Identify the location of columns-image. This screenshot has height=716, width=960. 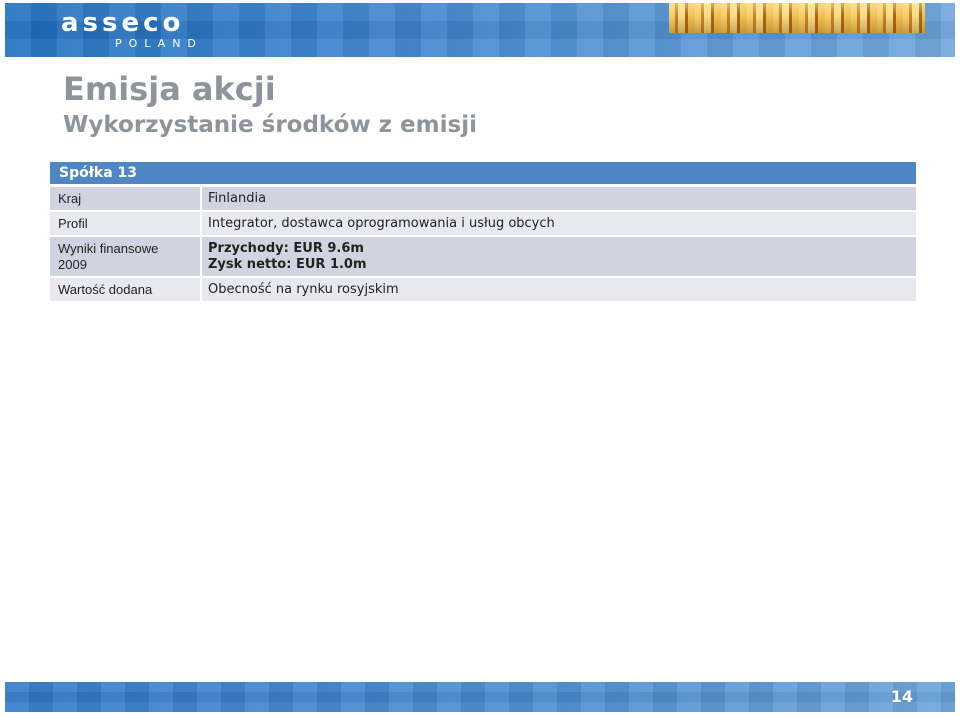
(797, 18).